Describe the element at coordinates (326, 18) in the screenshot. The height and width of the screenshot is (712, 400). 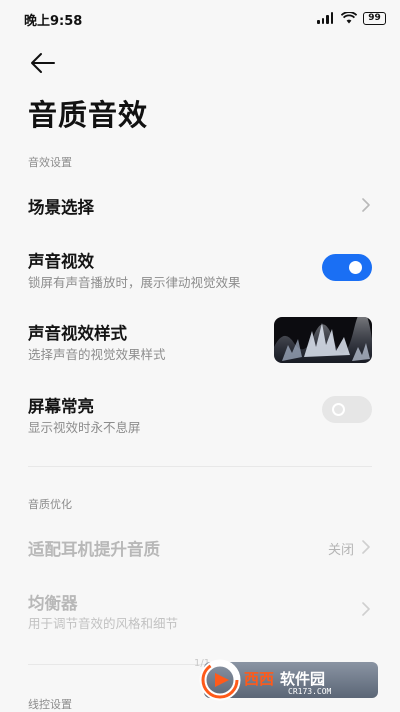
I see `signal-icon` at that location.